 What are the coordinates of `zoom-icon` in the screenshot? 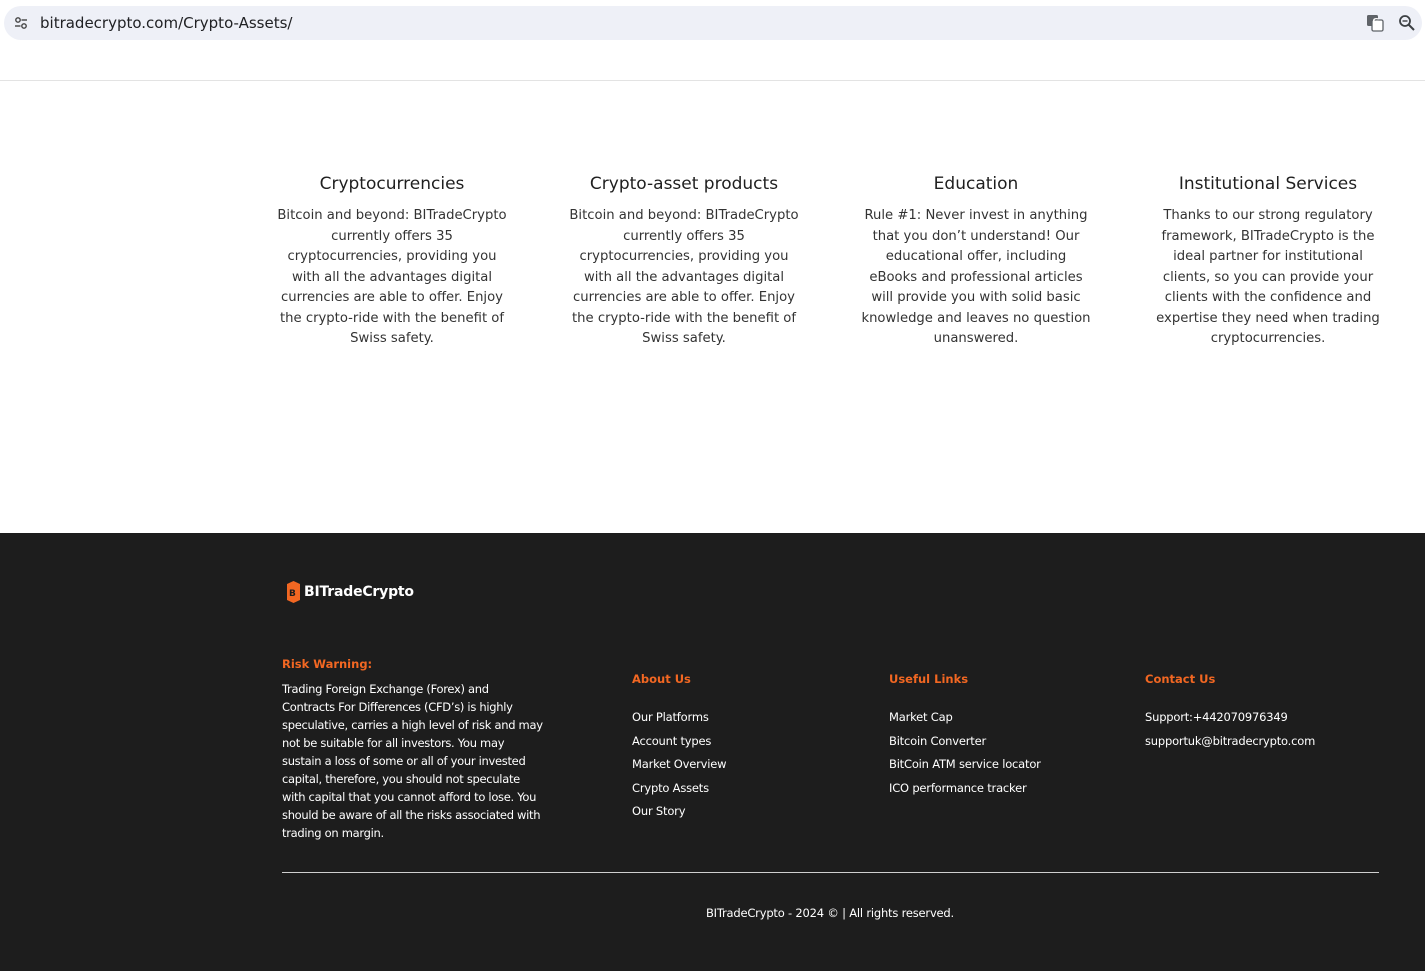 It's located at (1407, 23).